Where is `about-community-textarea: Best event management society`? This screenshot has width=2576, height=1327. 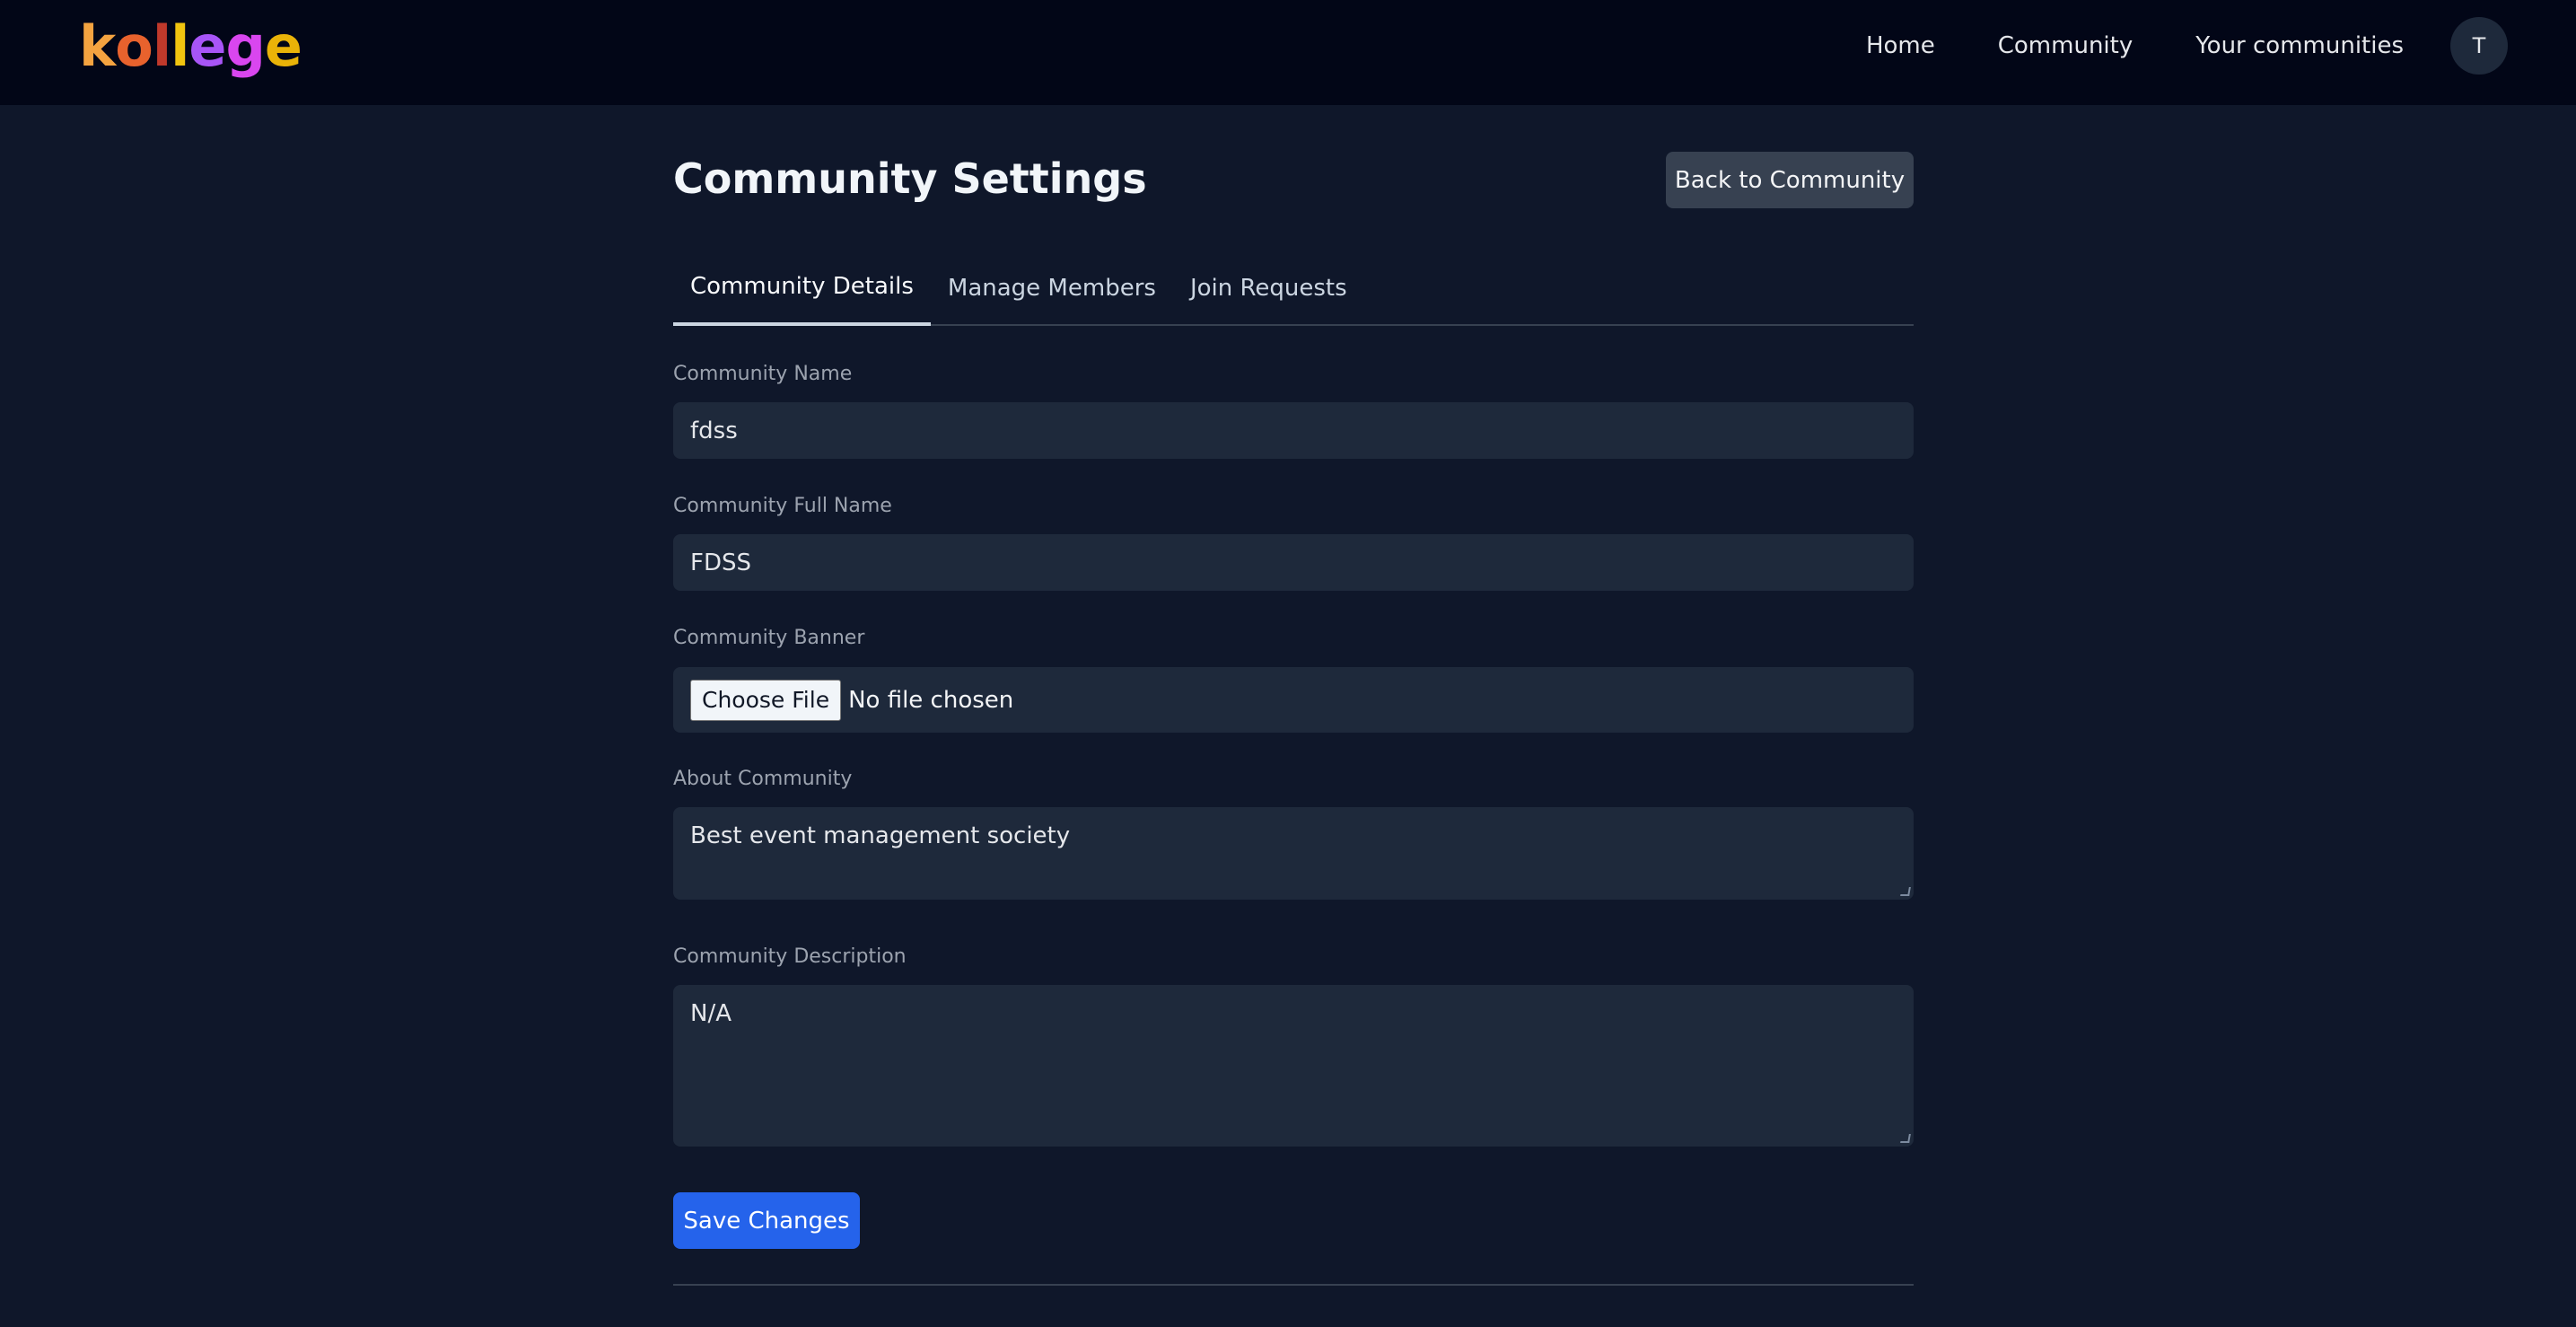 about-community-textarea: Best event management society is located at coordinates (1293, 854).